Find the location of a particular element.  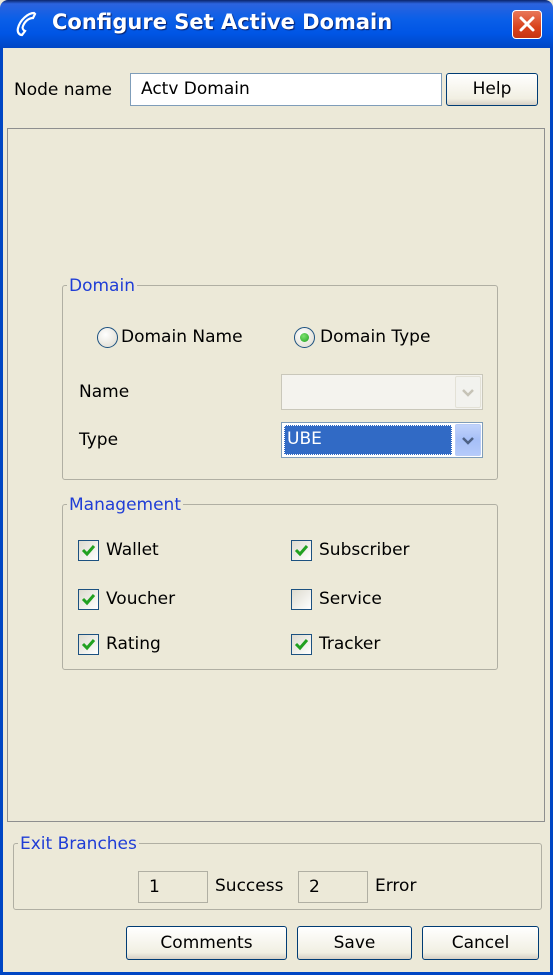

management-legend: Management is located at coordinates (125, 505).